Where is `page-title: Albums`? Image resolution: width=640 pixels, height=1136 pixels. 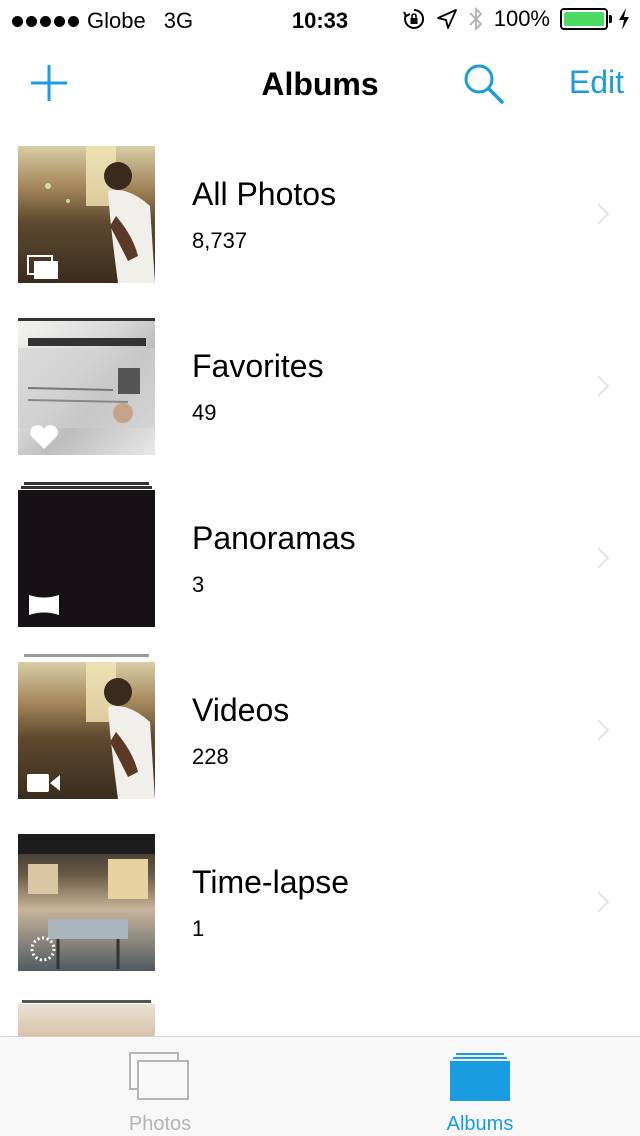
page-title: Albums is located at coordinates (320, 84).